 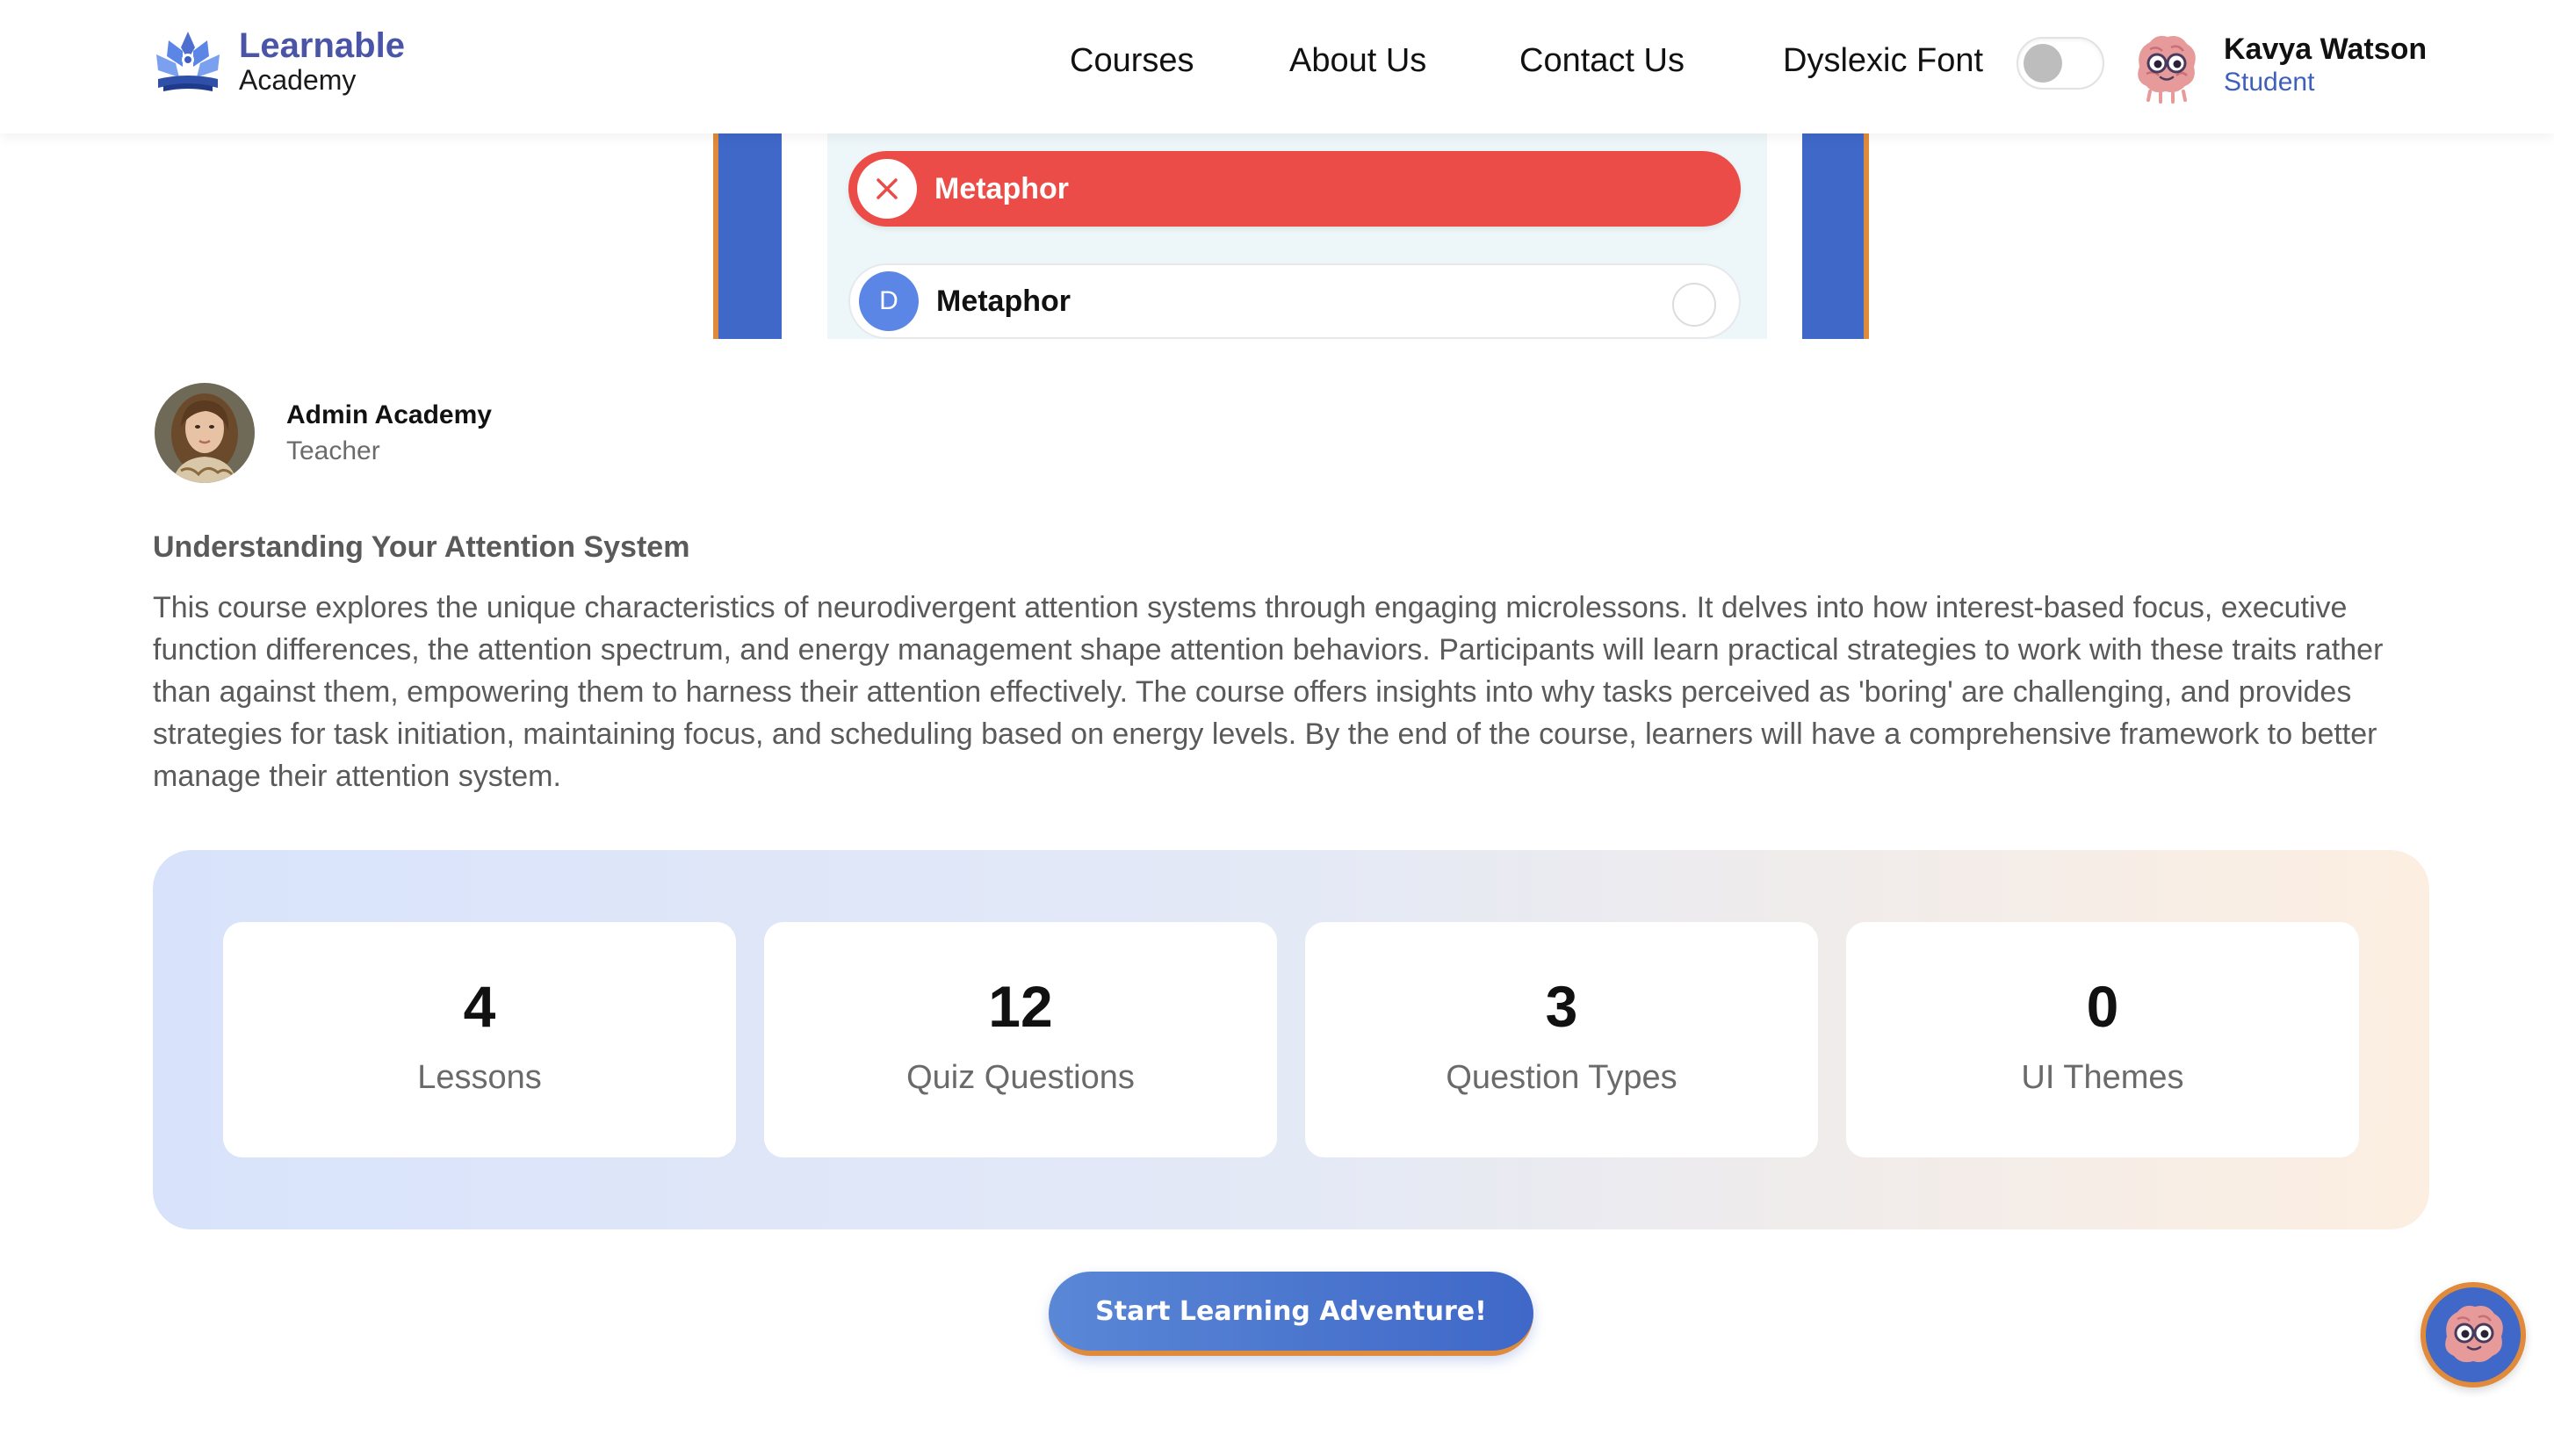 What do you see at coordinates (1884, 60) in the screenshot?
I see `dyslexic-font-label: Dyslexic Font` at bounding box center [1884, 60].